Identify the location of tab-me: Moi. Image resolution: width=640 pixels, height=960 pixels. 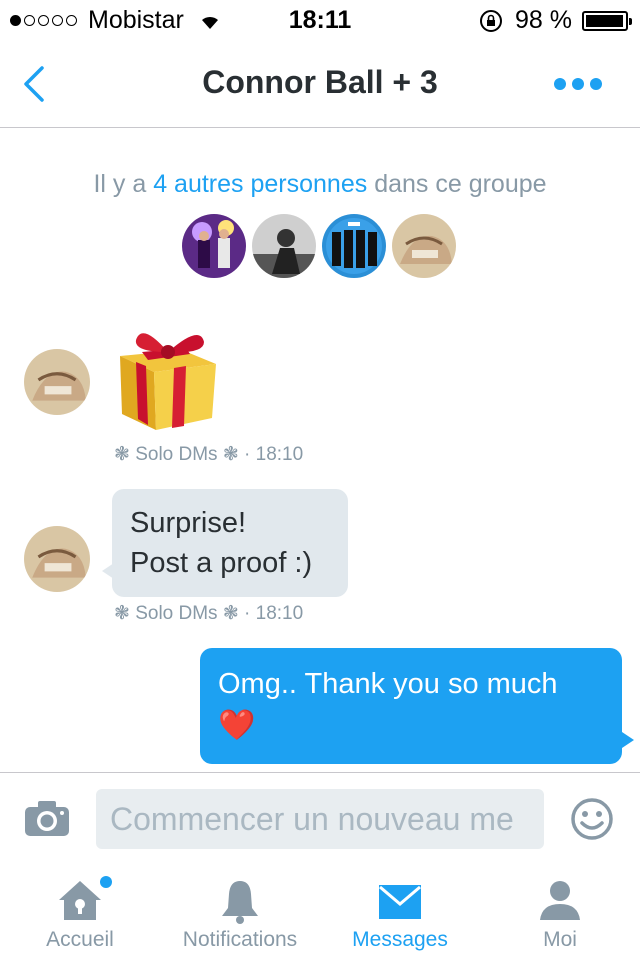
(560, 912).